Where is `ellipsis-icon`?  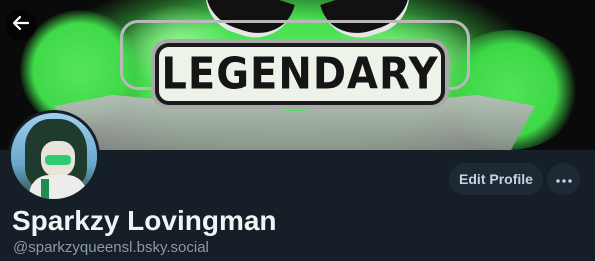 ellipsis-icon is located at coordinates (563, 179).